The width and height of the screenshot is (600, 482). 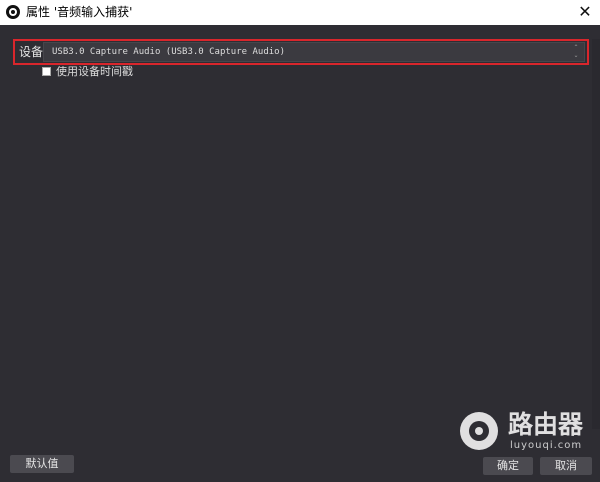 What do you see at coordinates (585, 12) in the screenshot?
I see `close-button: ✕` at bounding box center [585, 12].